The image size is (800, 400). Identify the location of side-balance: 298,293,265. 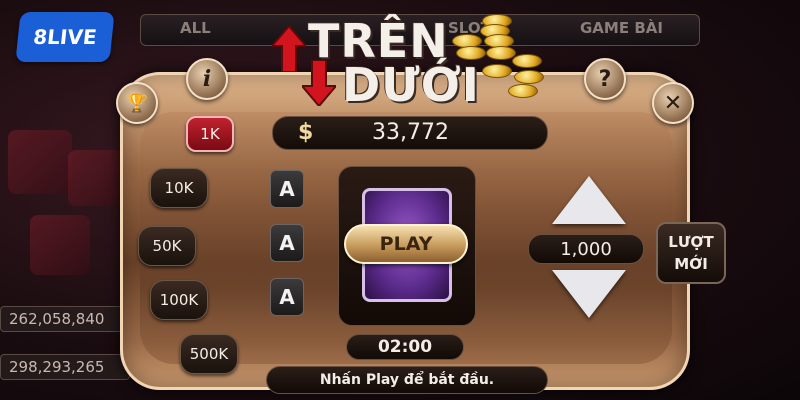
(65, 367).